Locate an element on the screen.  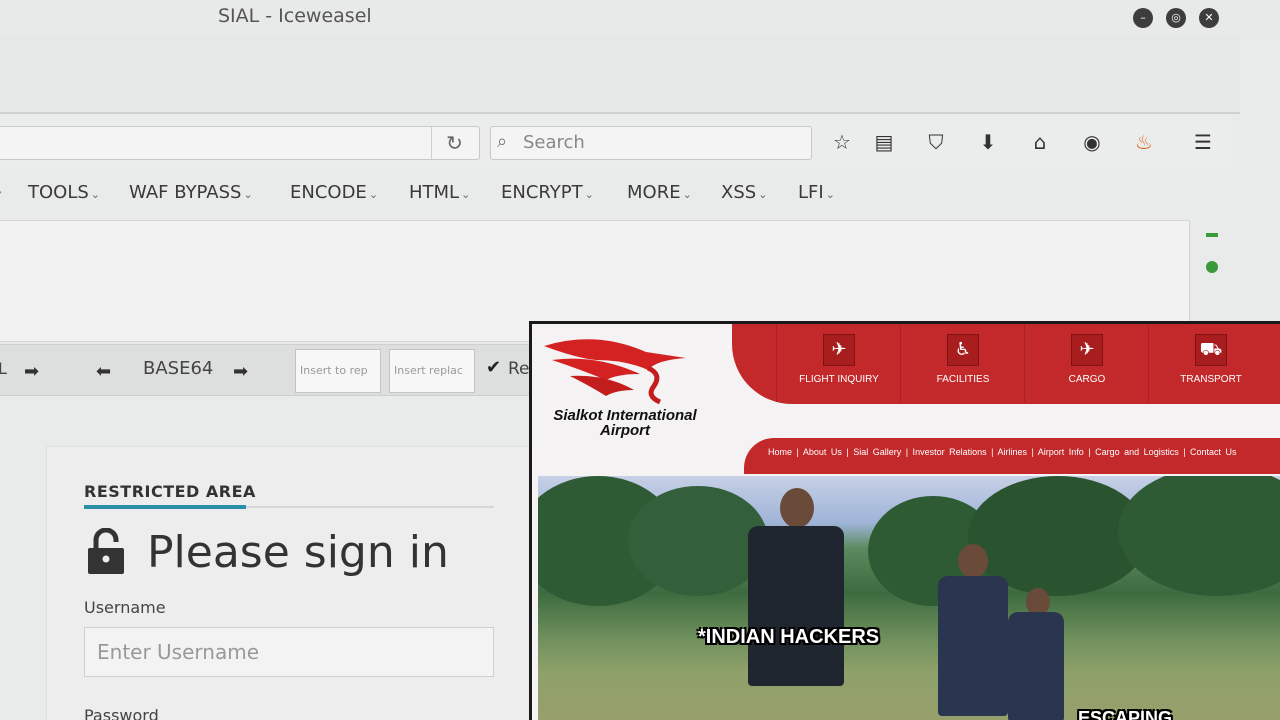
replace-checkbox: ✔ is located at coordinates (493, 367).